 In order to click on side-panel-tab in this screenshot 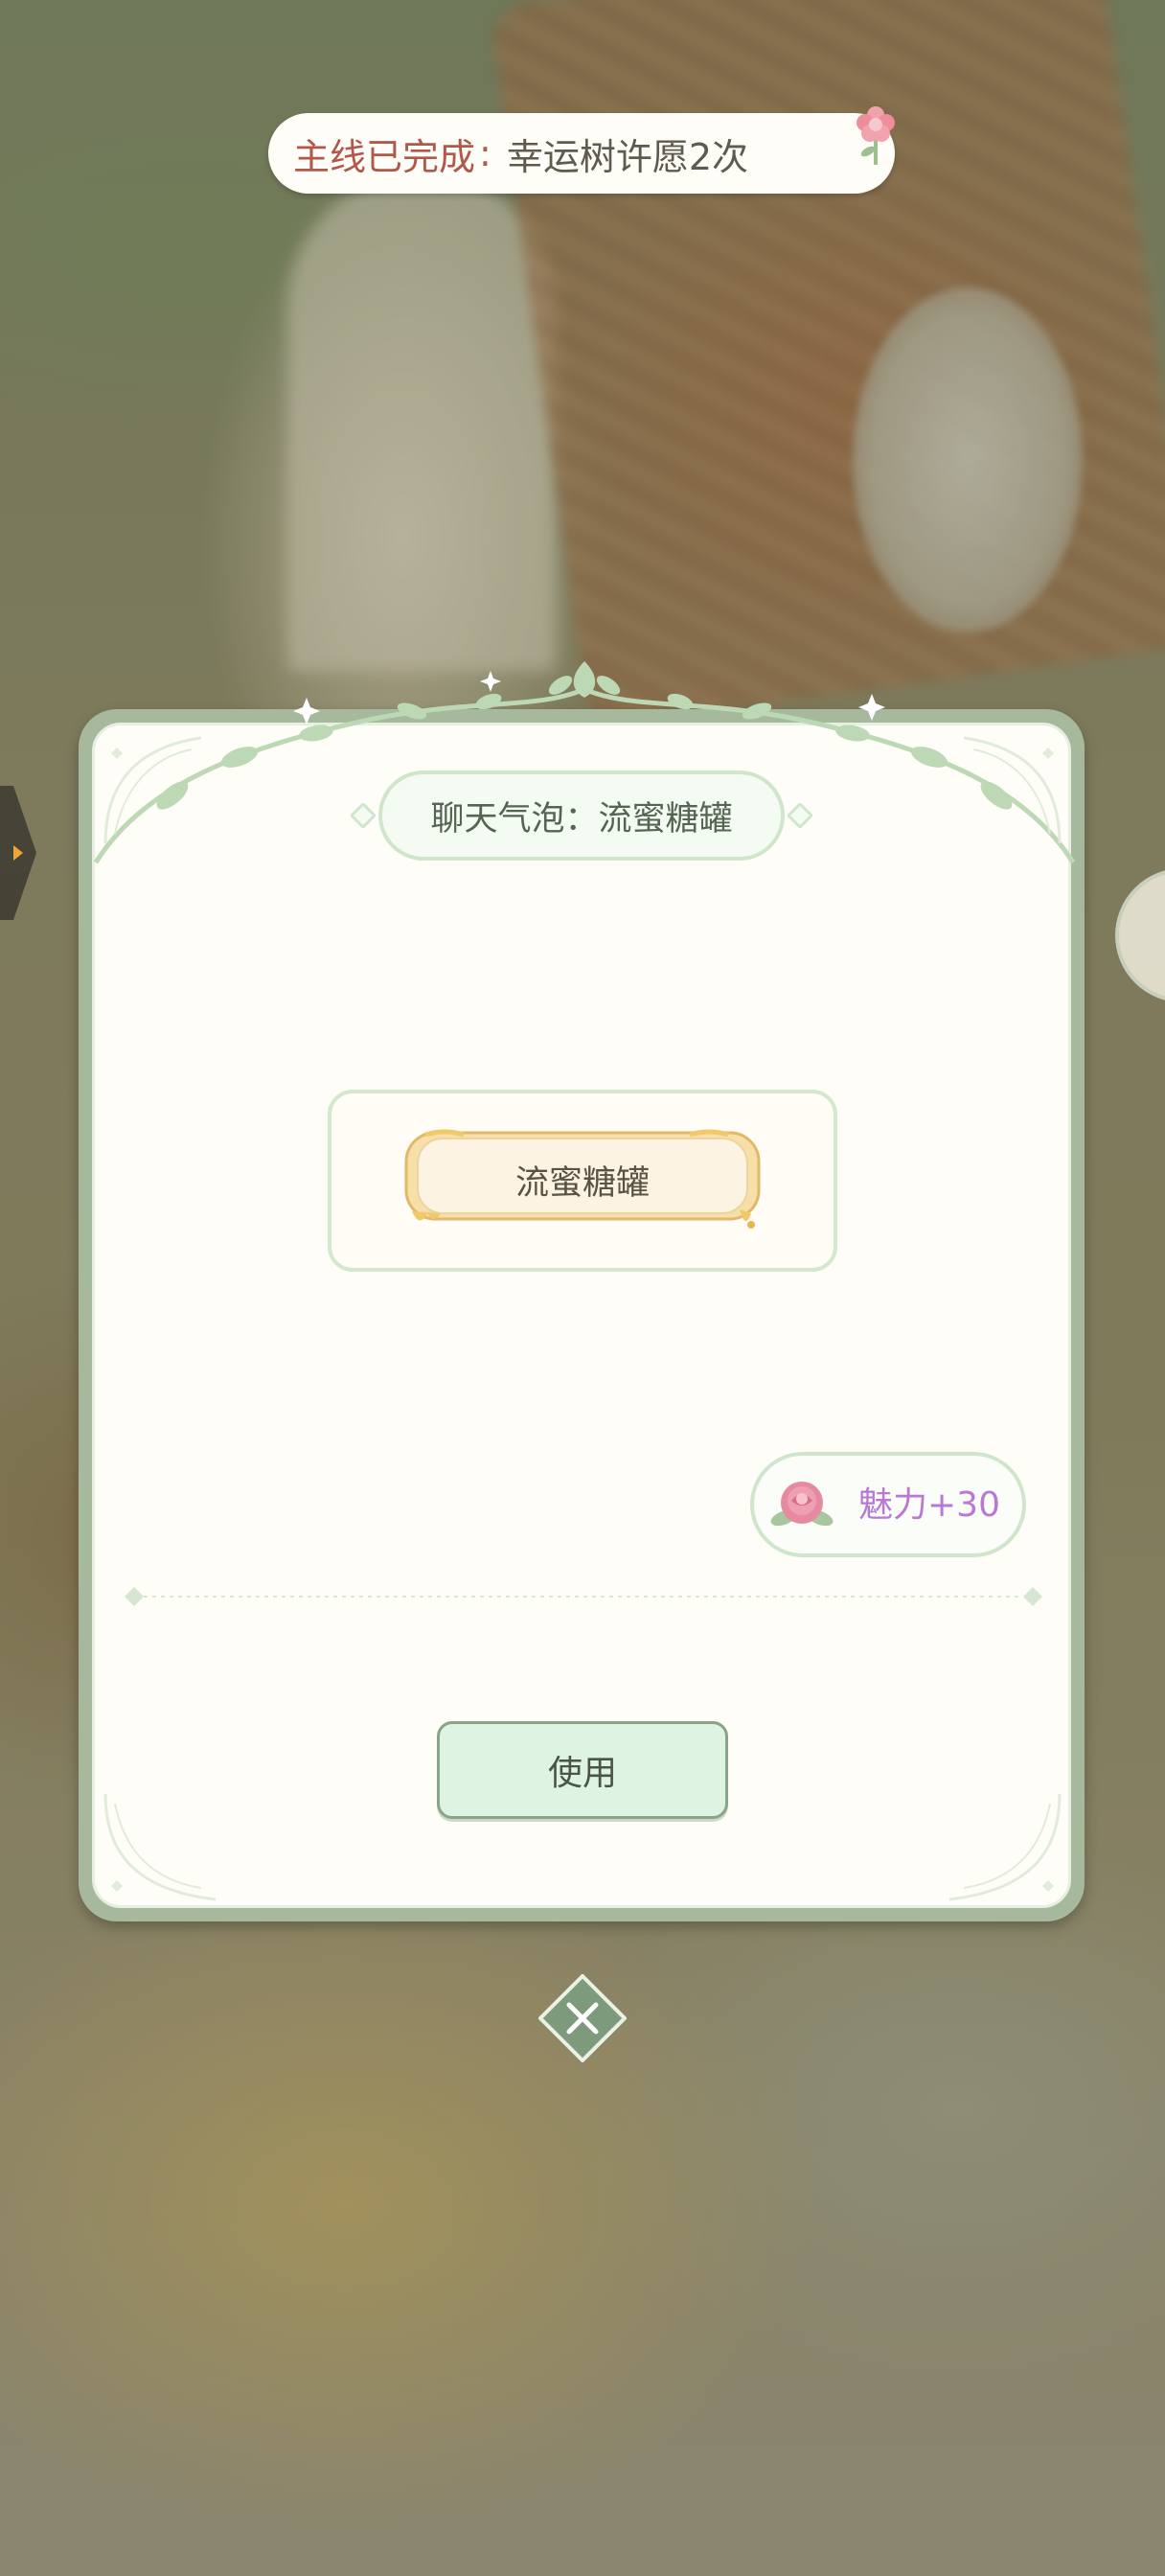, I will do `click(19, 853)`.